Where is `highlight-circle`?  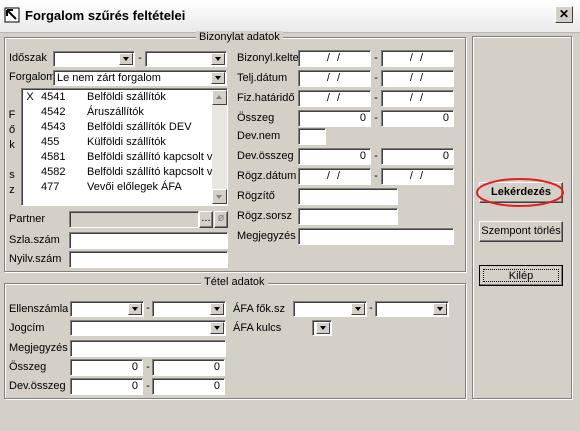
highlight-circle is located at coordinates (520, 192).